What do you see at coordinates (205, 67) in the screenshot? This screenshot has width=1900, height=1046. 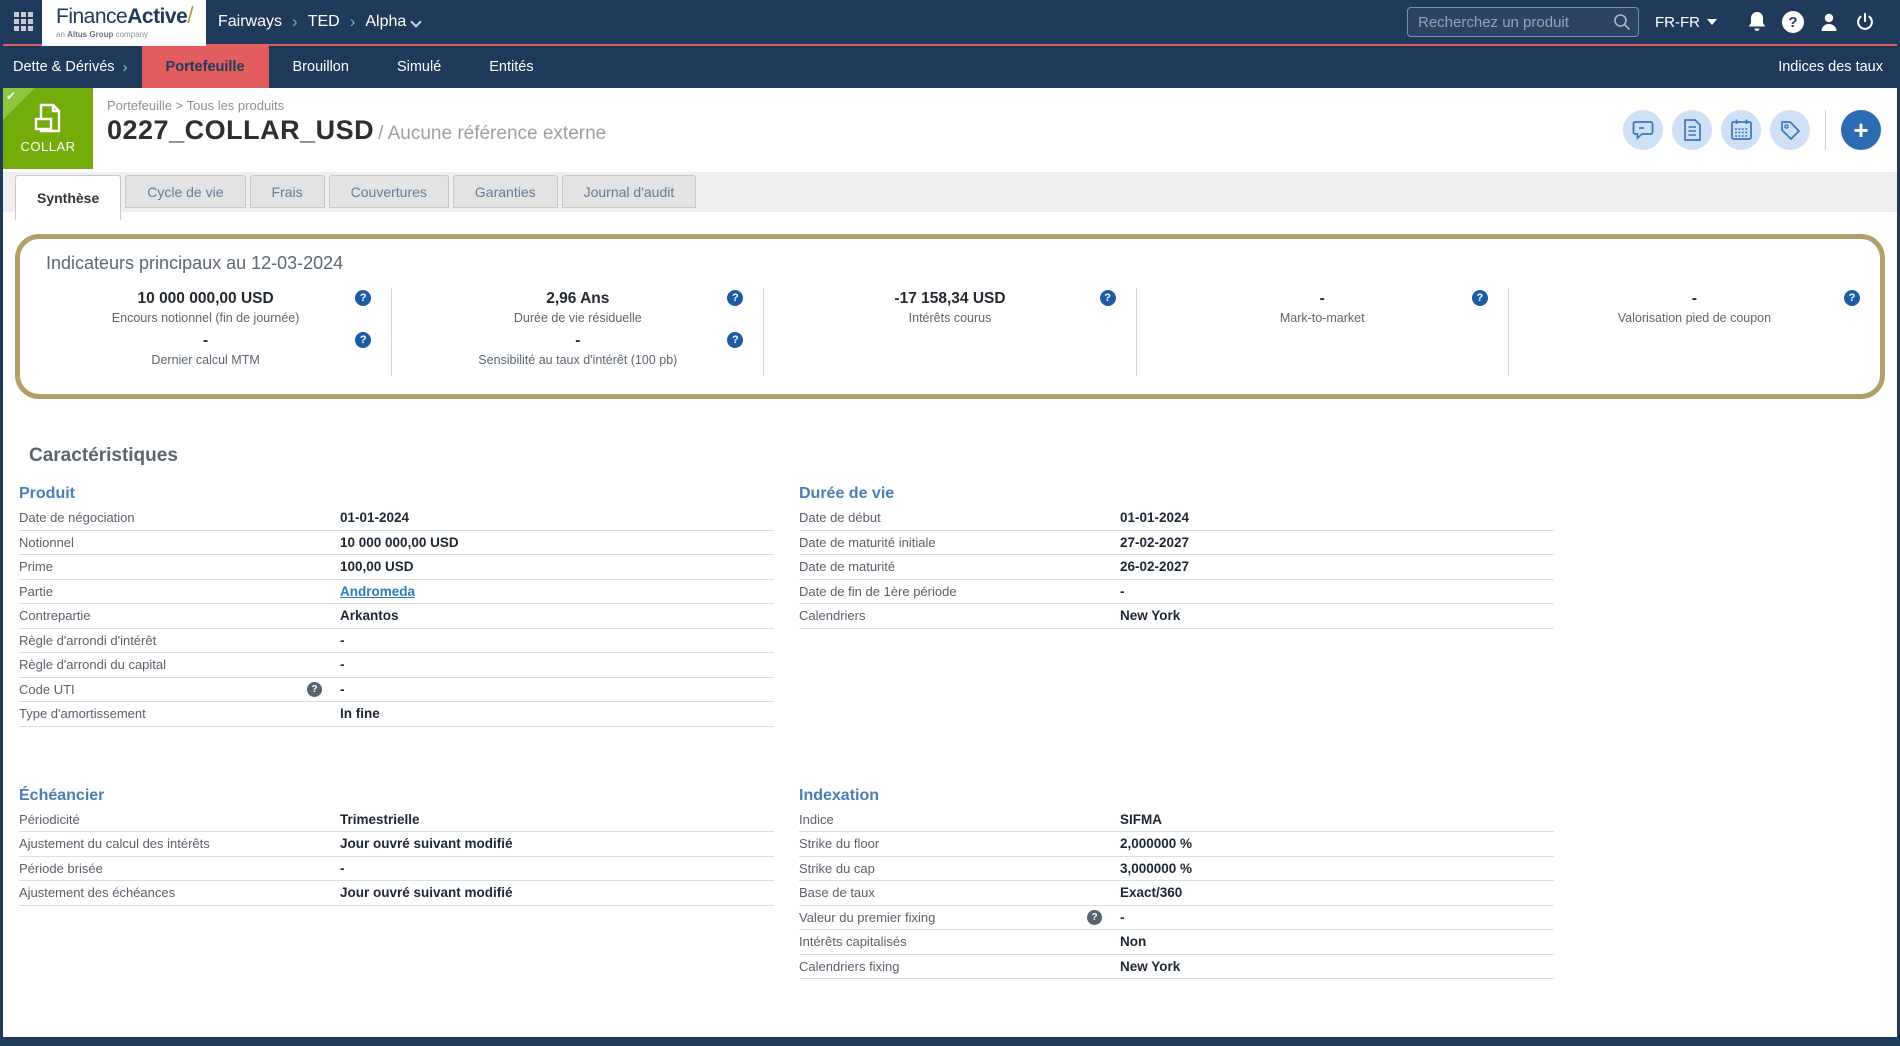 I see `nav-item-portefeuille: Portefeuille` at bounding box center [205, 67].